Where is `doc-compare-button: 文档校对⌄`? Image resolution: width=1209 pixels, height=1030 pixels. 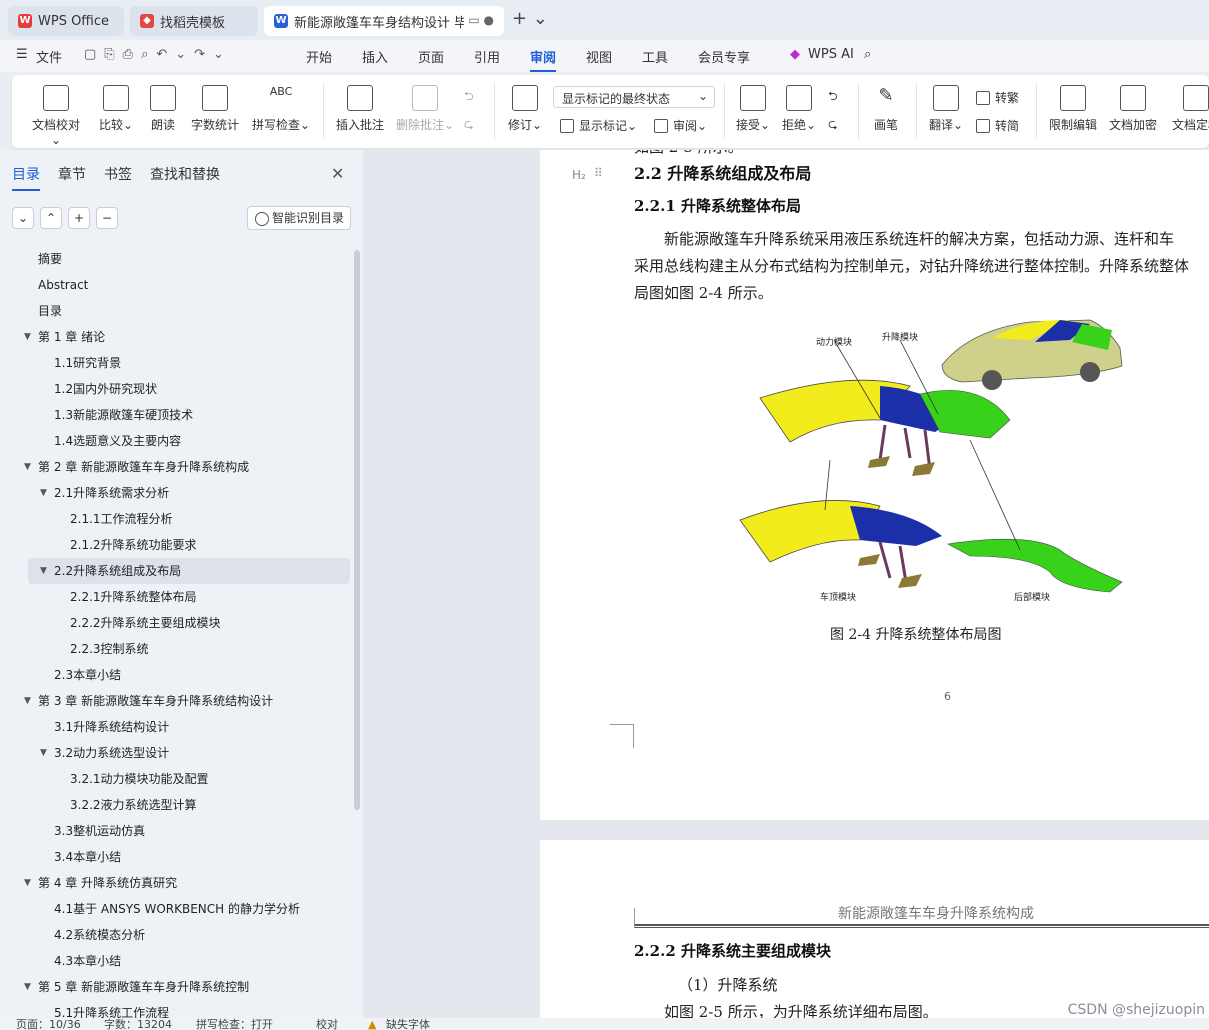 doc-compare-button: 文档校对⌄ is located at coordinates (56, 115).